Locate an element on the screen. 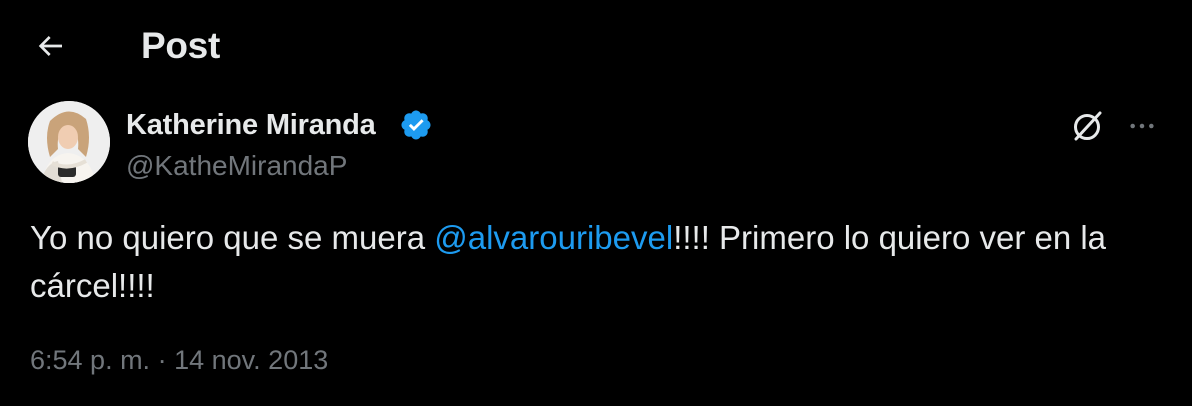  tweet-text-start: Yo no quiero que se muera is located at coordinates (232, 237).